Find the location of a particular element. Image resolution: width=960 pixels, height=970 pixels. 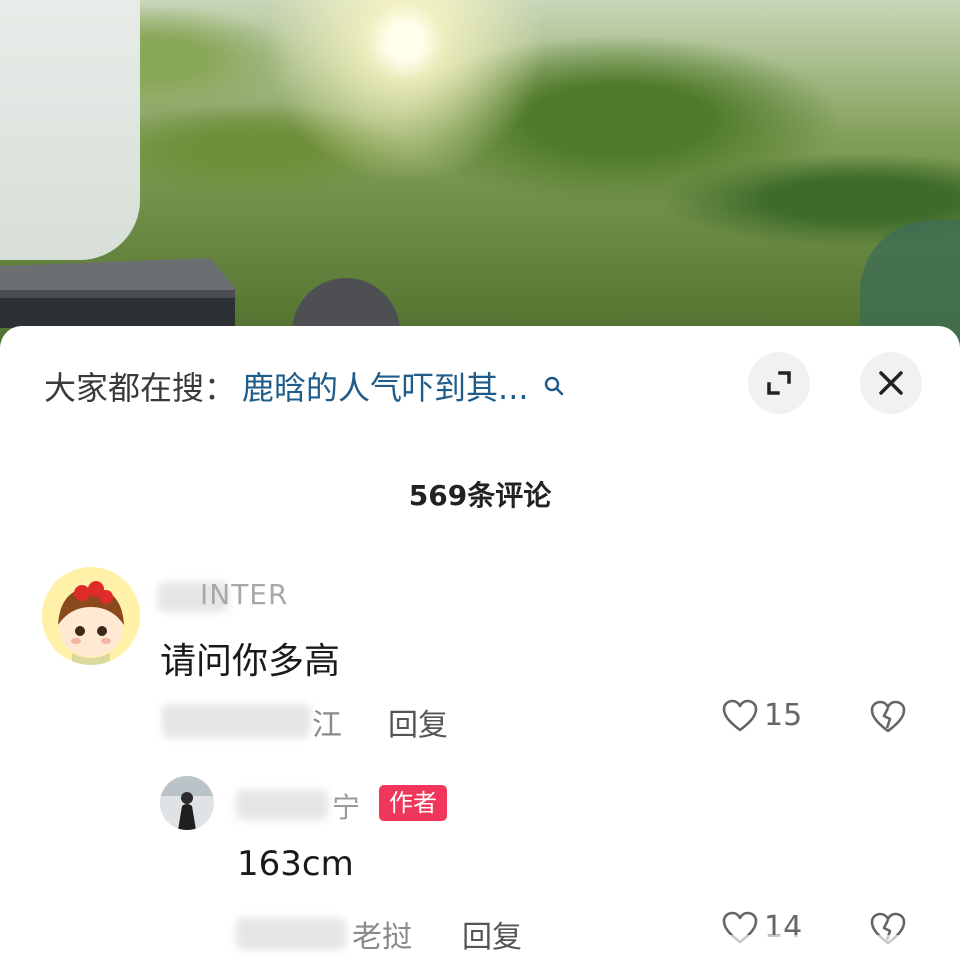

expand-icon is located at coordinates (779, 383).